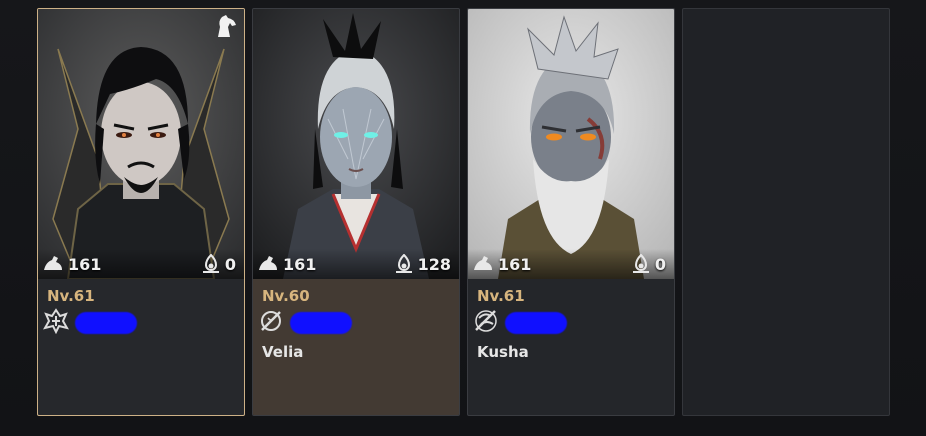 The height and width of the screenshot is (436, 926). I want to click on character-region: Kusha, so click(503, 352).